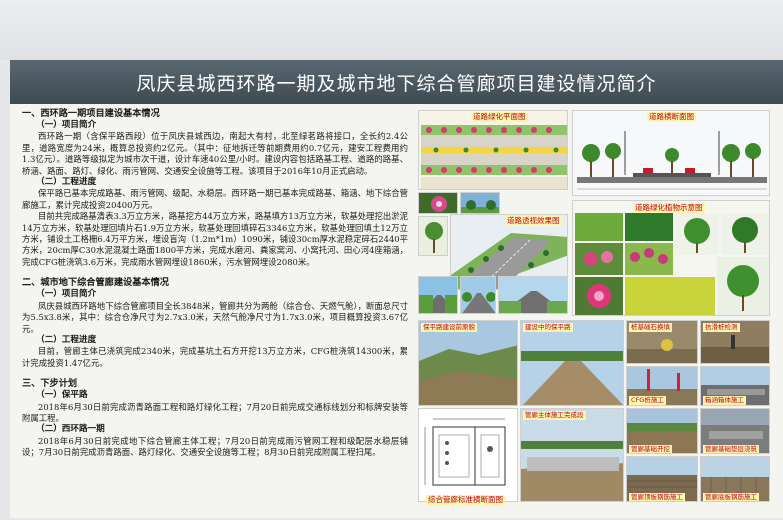  What do you see at coordinates (669, 208) in the screenshot?
I see `plants-label: 道路绿化植物示意图` at bounding box center [669, 208].